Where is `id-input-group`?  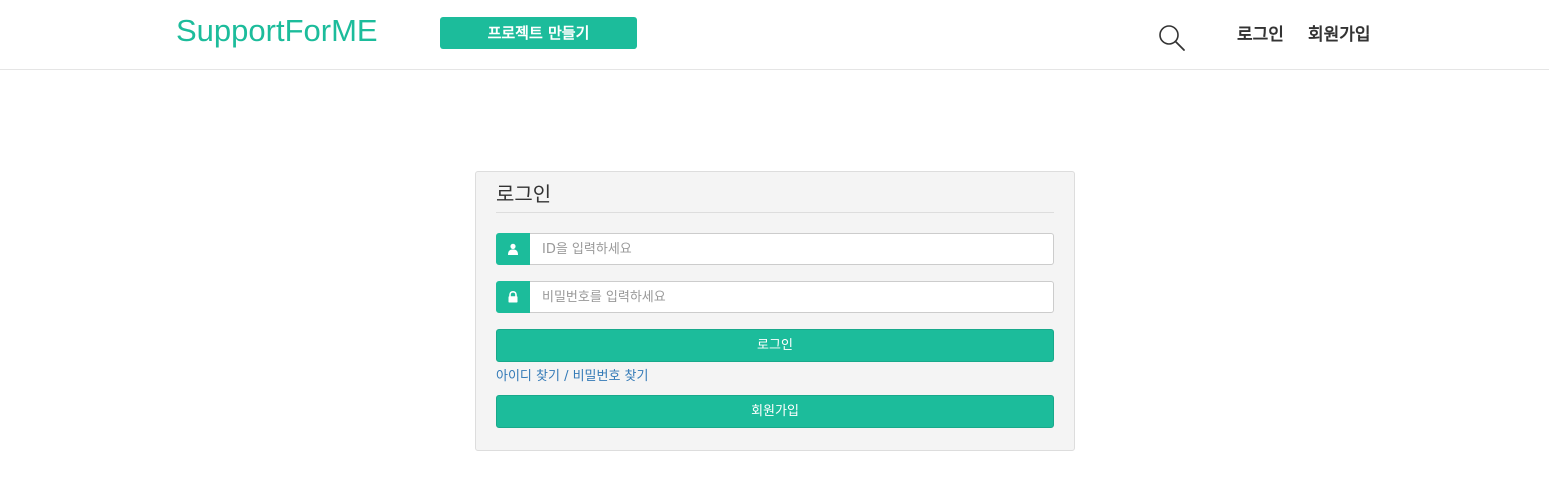 id-input-group is located at coordinates (775, 249).